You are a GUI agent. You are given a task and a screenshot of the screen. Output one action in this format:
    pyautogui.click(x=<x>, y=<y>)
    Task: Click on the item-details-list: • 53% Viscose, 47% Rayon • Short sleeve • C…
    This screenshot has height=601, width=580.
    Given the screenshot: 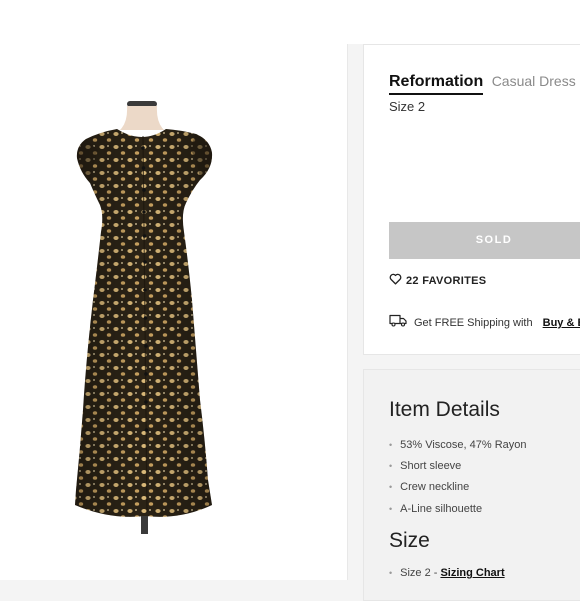 What is the action you would take?
    pyautogui.click(x=458, y=476)
    